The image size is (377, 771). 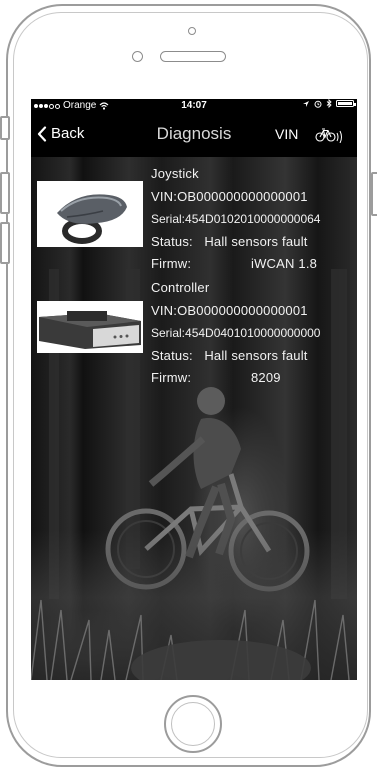 I want to click on serial-value: 454D0102010000000064, so click(x=253, y=219).